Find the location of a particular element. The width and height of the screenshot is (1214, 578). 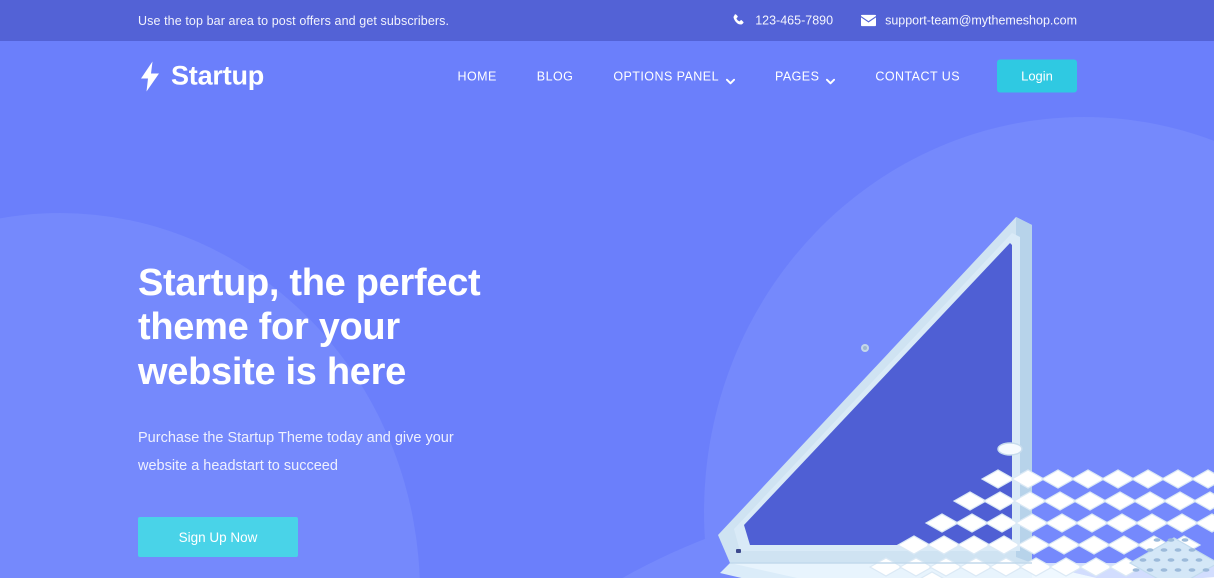

nav-item-options-panel: OPTIONS PANEL is located at coordinates (674, 76).